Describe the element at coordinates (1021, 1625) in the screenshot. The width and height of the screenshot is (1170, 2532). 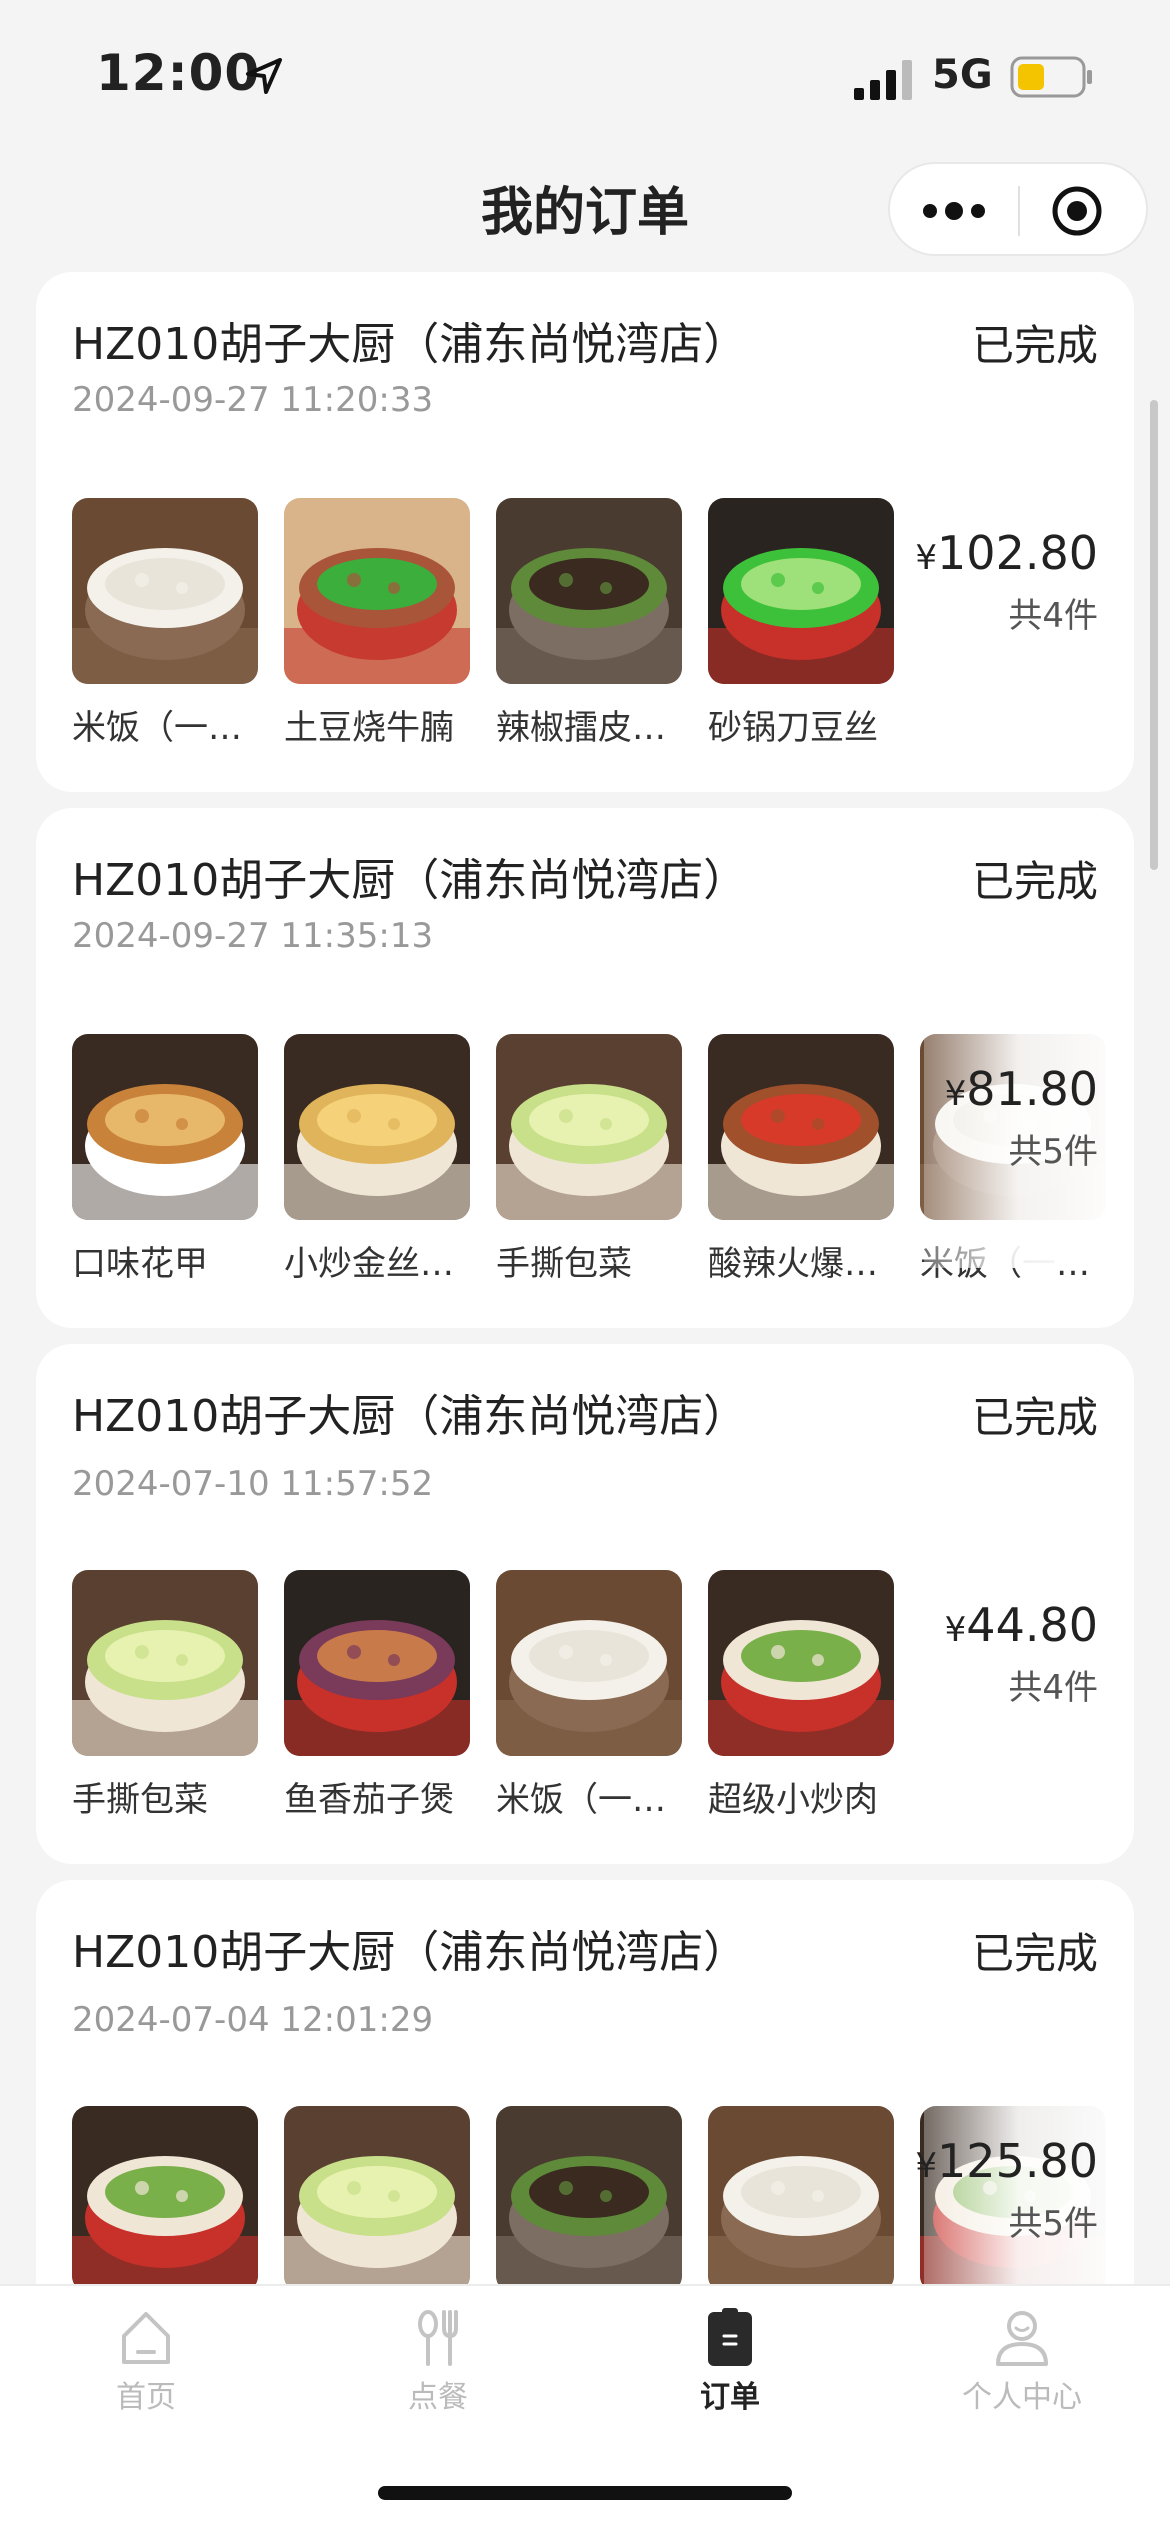
I see `order-price: ¥44.80` at that location.